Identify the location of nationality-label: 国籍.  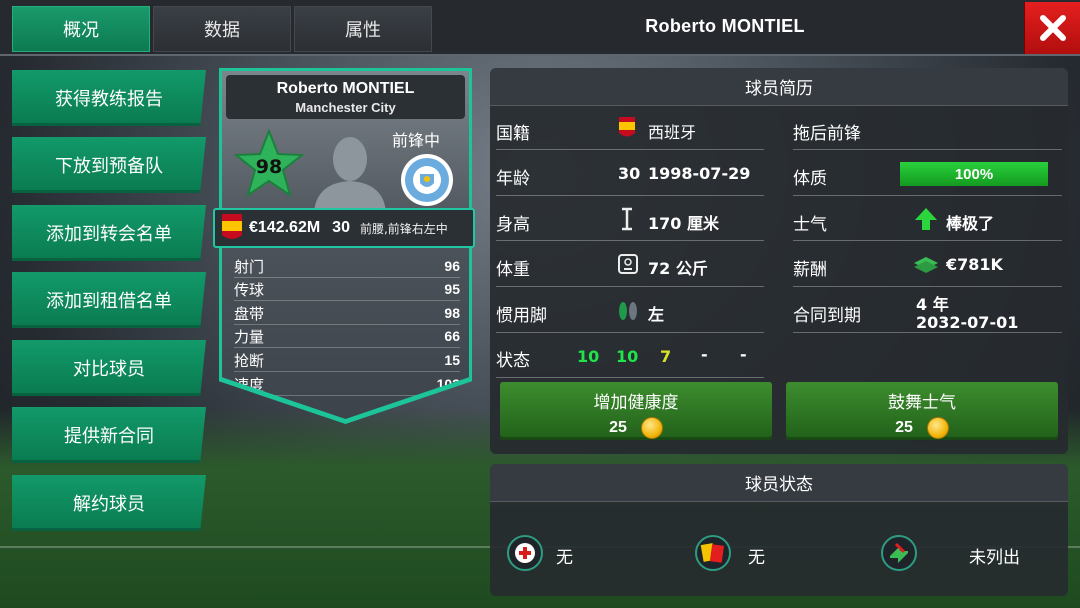
(513, 134).